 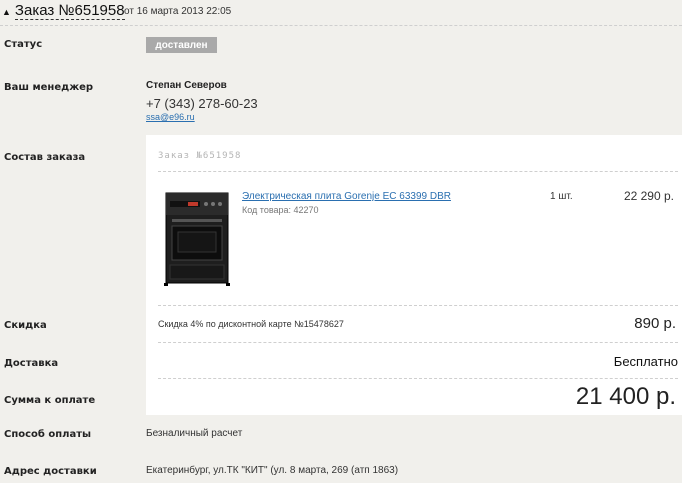 What do you see at coordinates (50, 471) in the screenshot?
I see `address-label: Адрес доставки` at bounding box center [50, 471].